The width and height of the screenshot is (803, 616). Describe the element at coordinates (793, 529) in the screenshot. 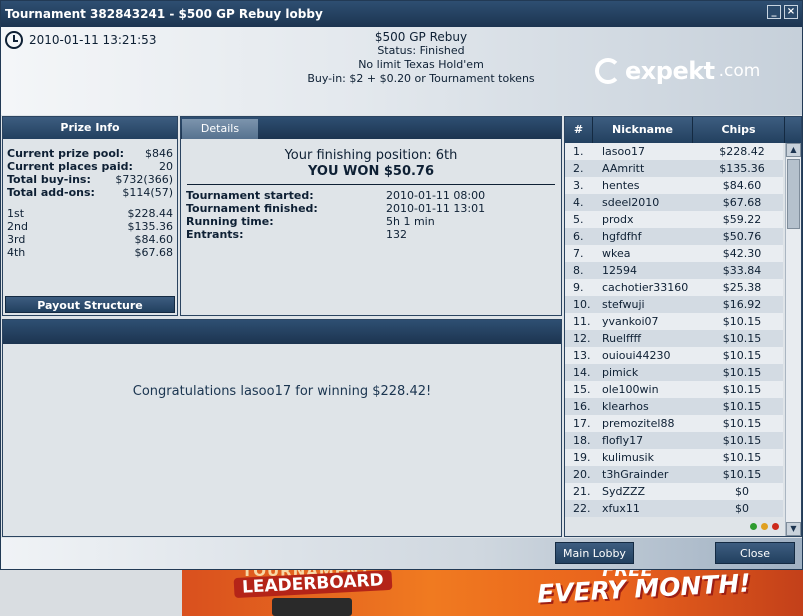

I see `scroll-down-icon: ▼` at that location.